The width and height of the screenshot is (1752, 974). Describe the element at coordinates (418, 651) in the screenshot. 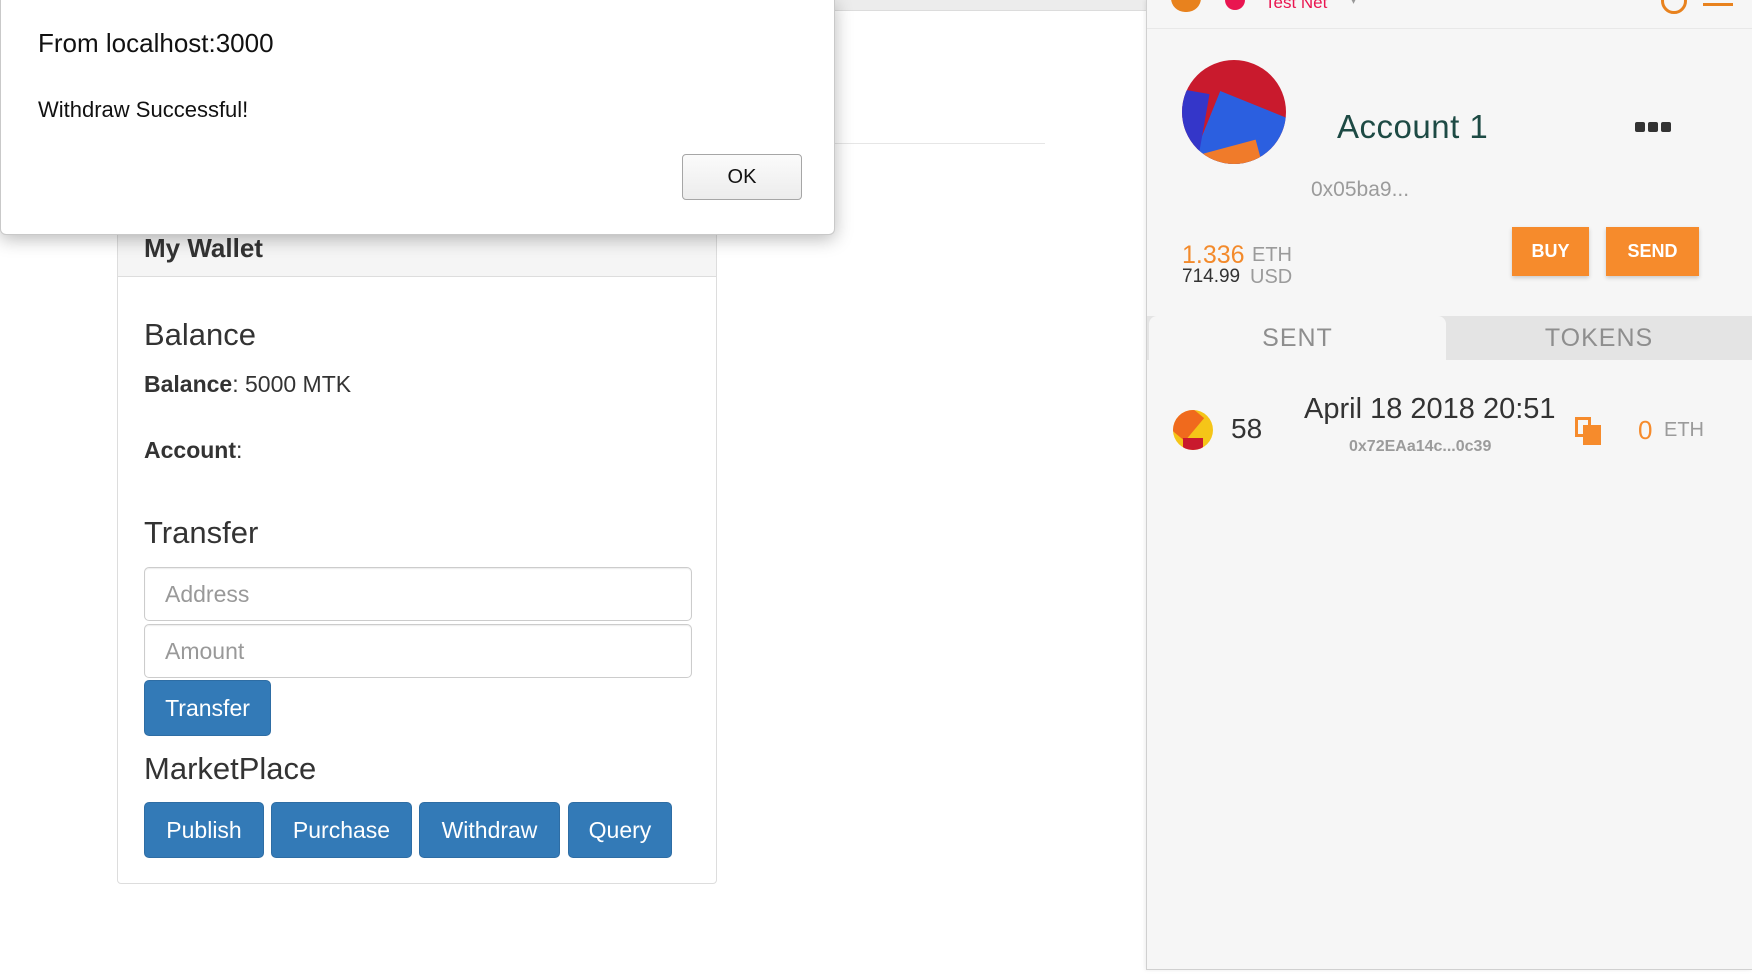

I see `amount-input` at that location.